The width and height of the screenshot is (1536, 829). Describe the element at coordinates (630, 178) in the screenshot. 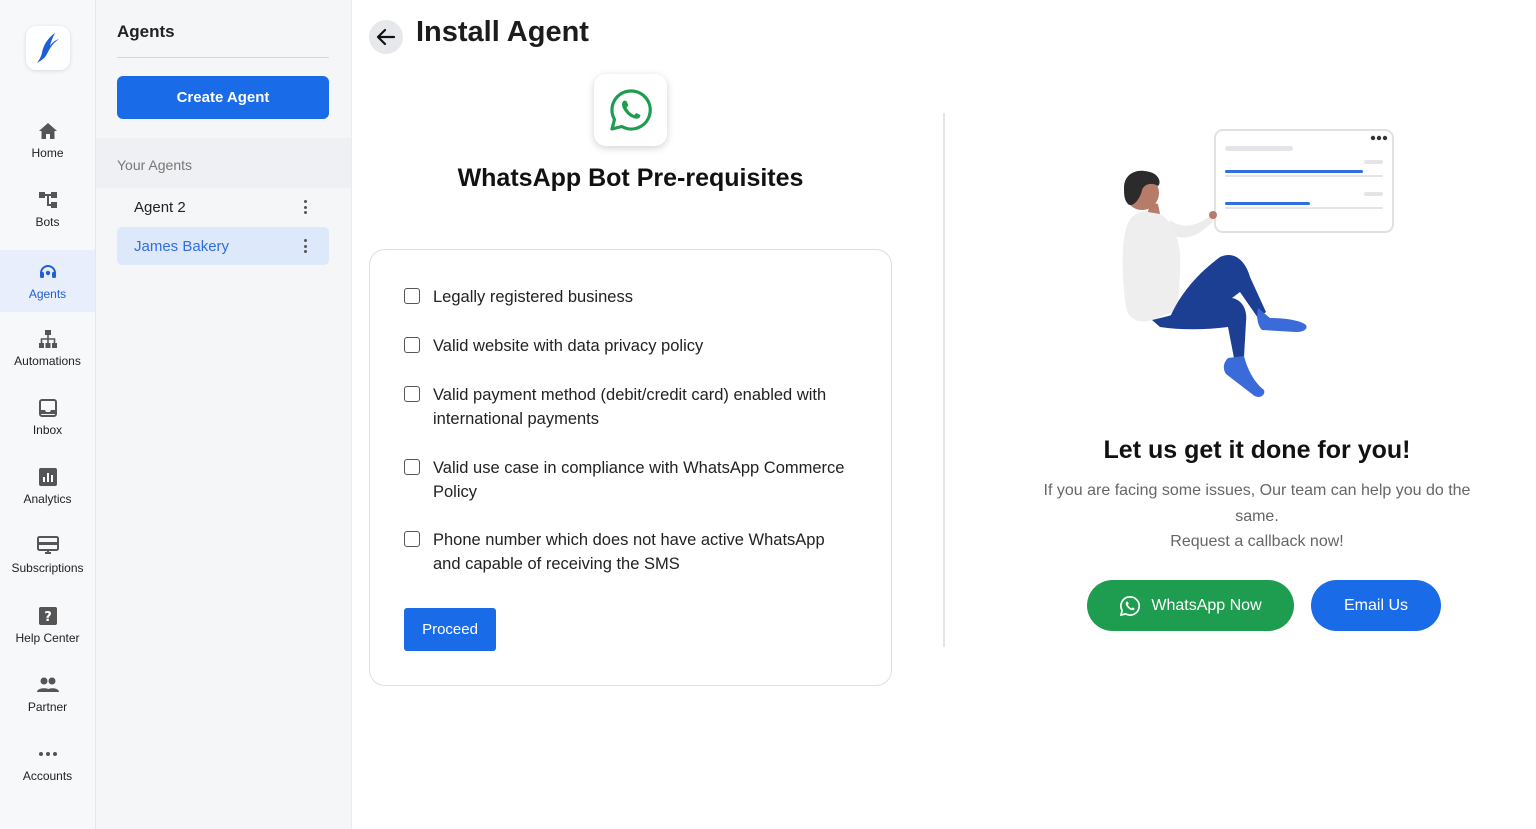

I see `prereq-title: WhatsApp Bot Pre-requisites` at that location.